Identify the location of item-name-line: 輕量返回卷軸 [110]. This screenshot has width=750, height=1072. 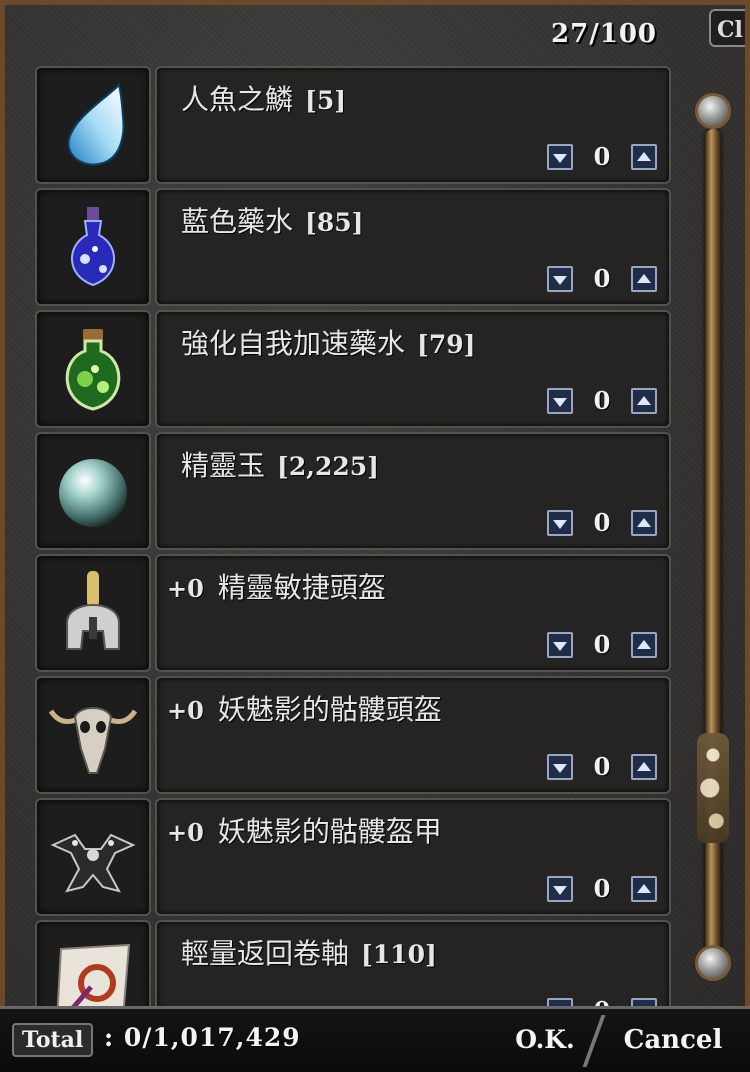
(302, 952).